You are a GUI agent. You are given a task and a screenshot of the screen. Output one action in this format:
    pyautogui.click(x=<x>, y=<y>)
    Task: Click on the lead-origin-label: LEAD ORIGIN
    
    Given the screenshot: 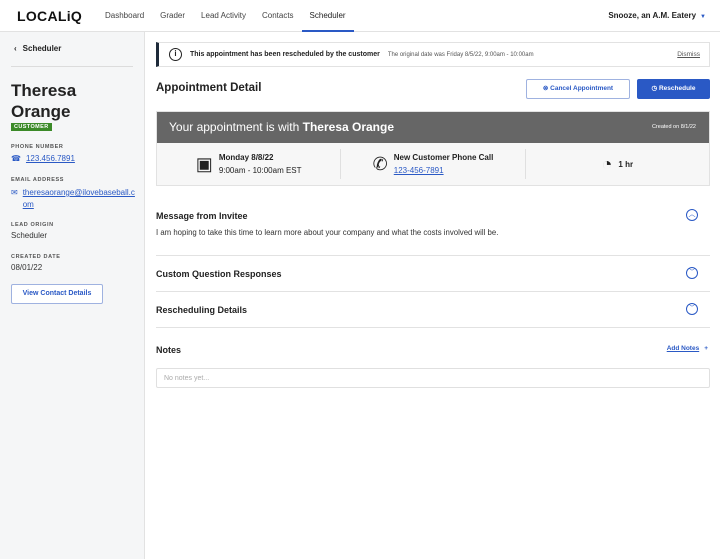 What is the action you would take?
    pyautogui.click(x=32, y=225)
    